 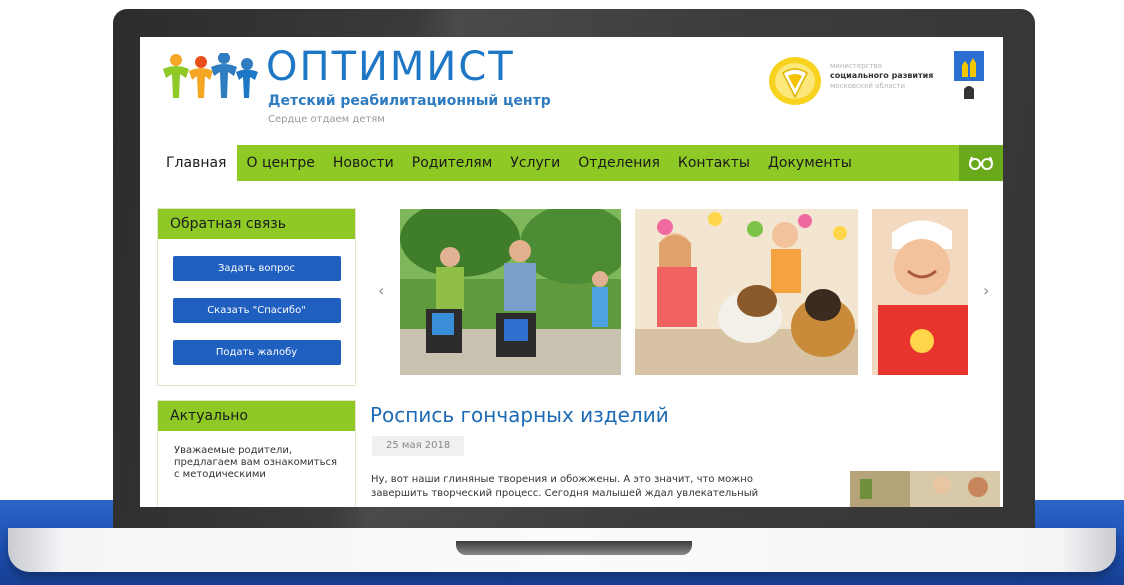 I want to click on nav-item-departments: Отделения, so click(x=619, y=163).